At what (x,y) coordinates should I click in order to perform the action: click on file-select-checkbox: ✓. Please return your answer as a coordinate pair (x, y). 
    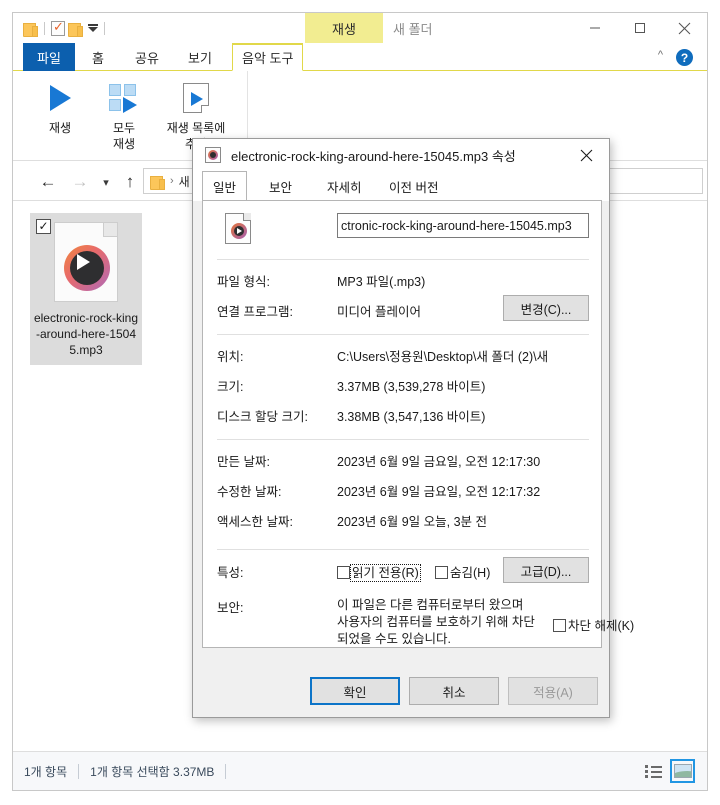
    Looking at the image, I should click on (43, 226).